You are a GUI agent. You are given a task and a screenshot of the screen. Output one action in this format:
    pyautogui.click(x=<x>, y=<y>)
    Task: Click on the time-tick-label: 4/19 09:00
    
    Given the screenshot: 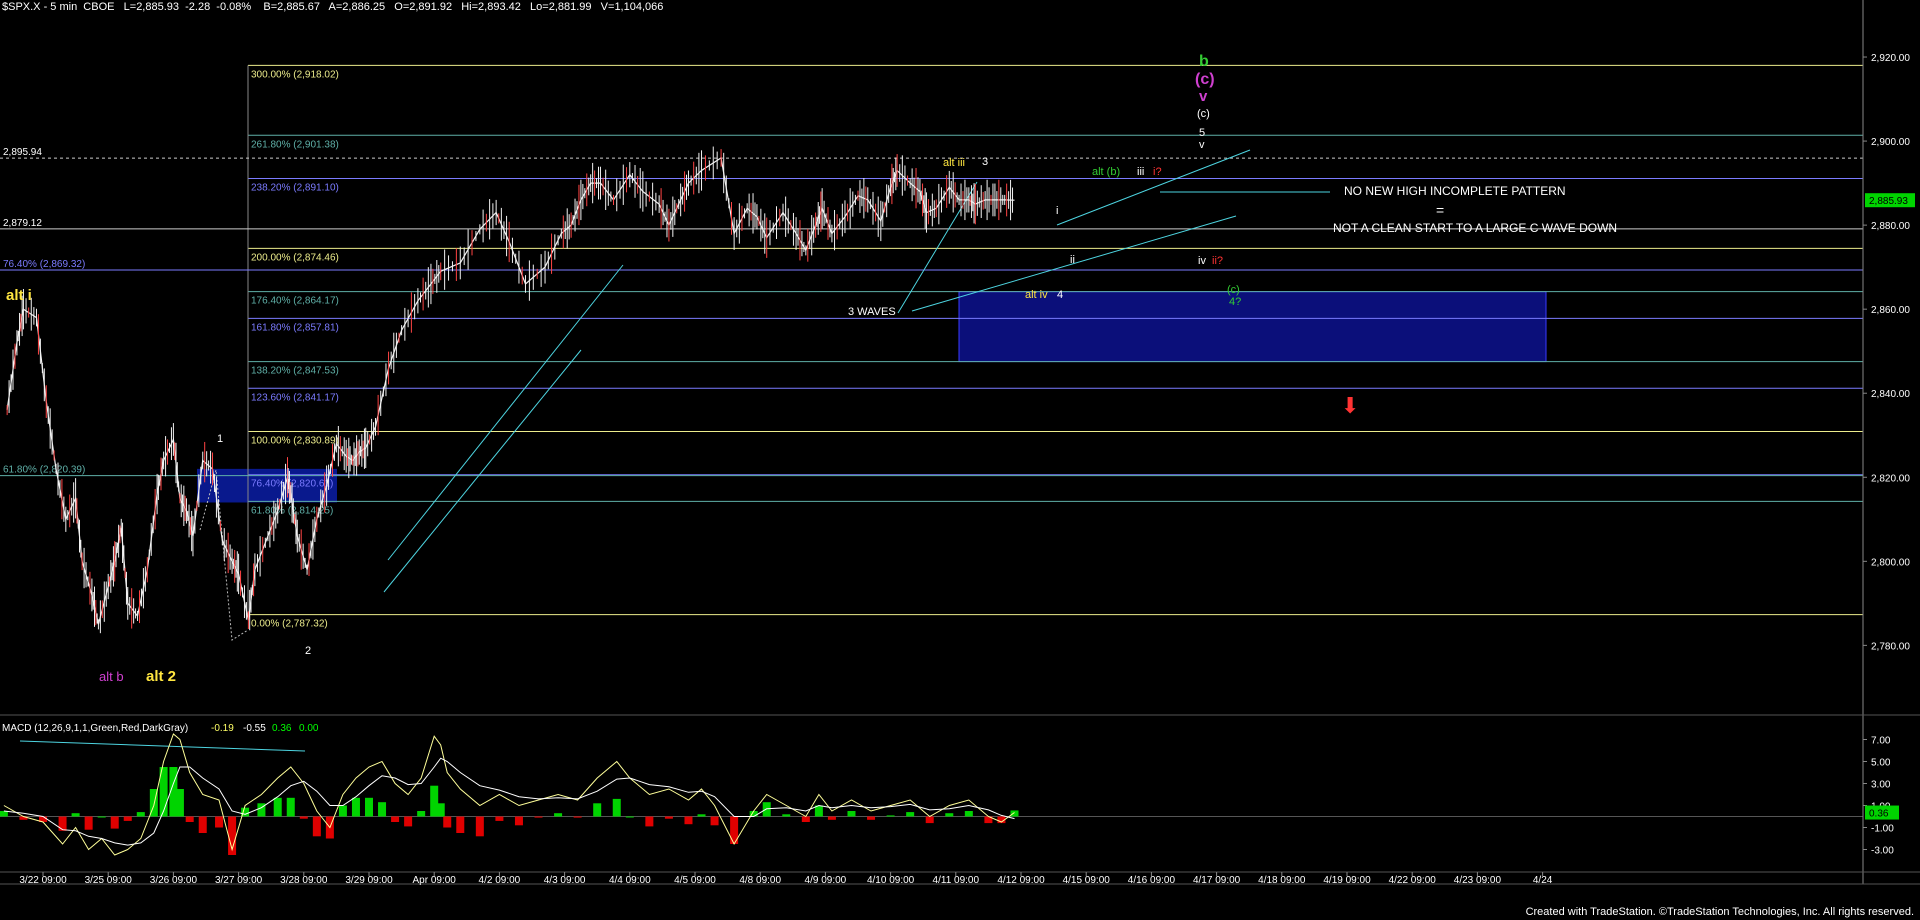 What is the action you would take?
    pyautogui.click(x=1347, y=880)
    